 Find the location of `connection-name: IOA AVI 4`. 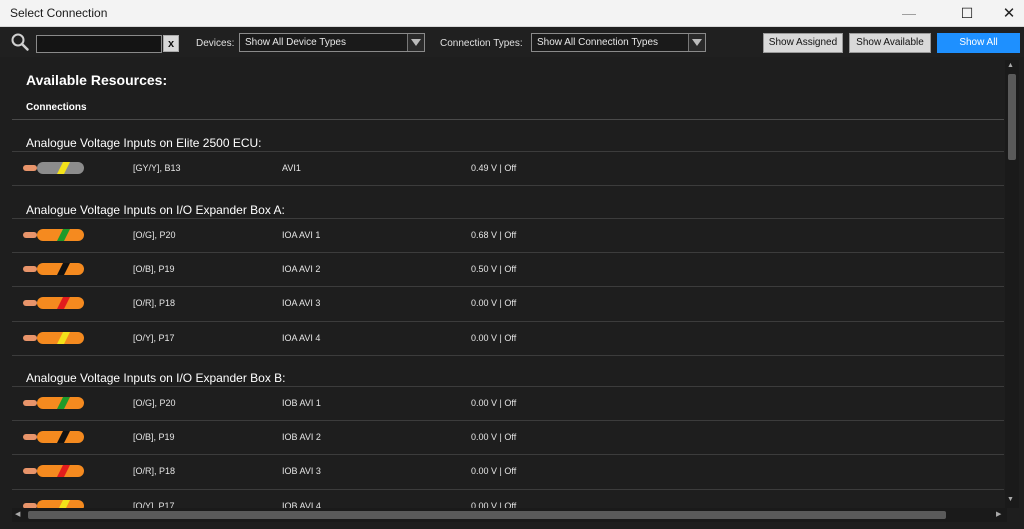

connection-name: IOA AVI 4 is located at coordinates (301, 337).